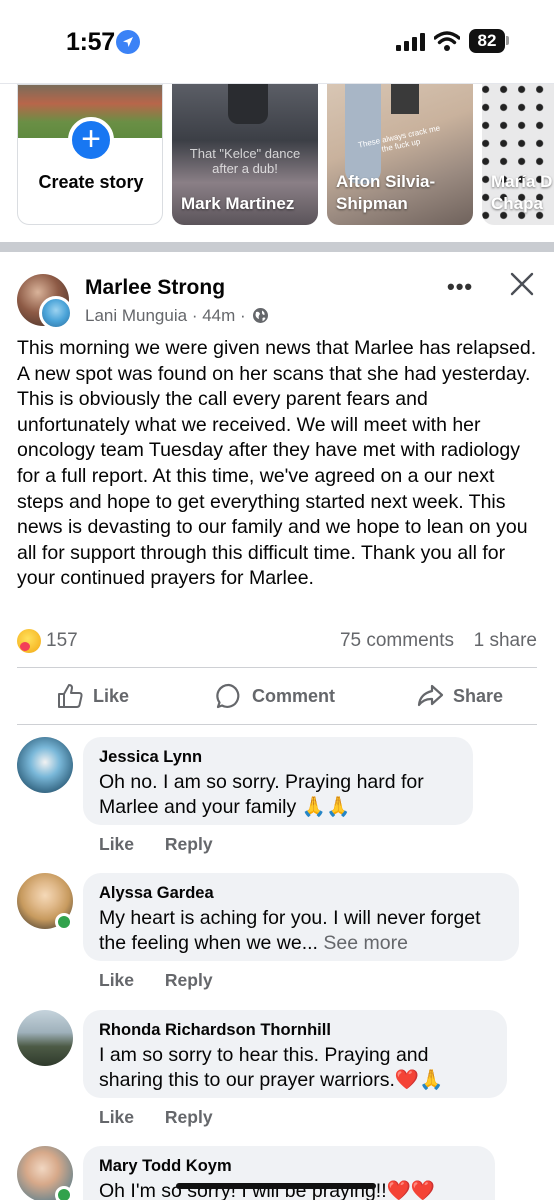 The image size is (554, 1200). I want to click on shares-count: 1 share, so click(505, 641).